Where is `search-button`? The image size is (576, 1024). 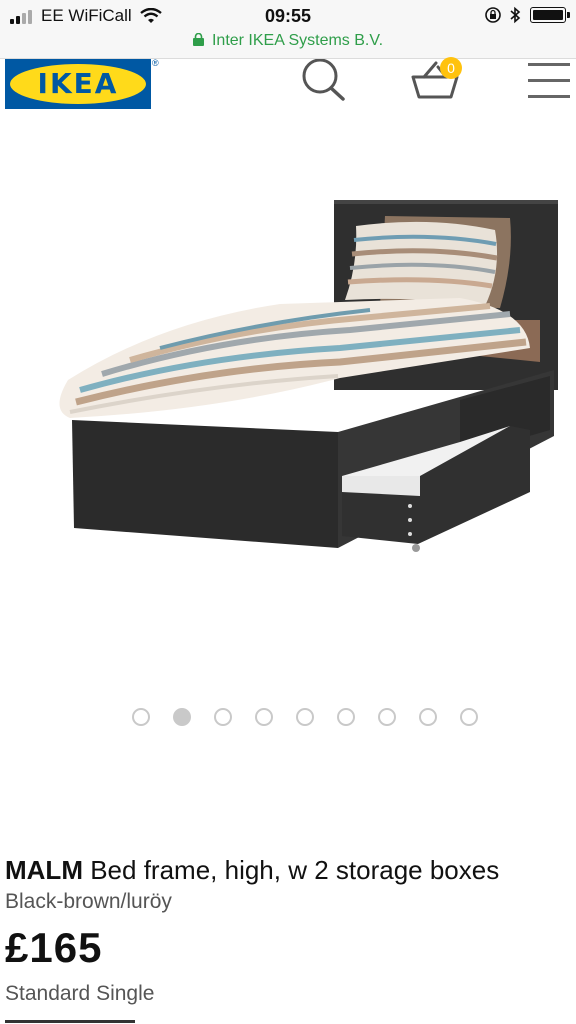
search-button is located at coordinates (323, 81).